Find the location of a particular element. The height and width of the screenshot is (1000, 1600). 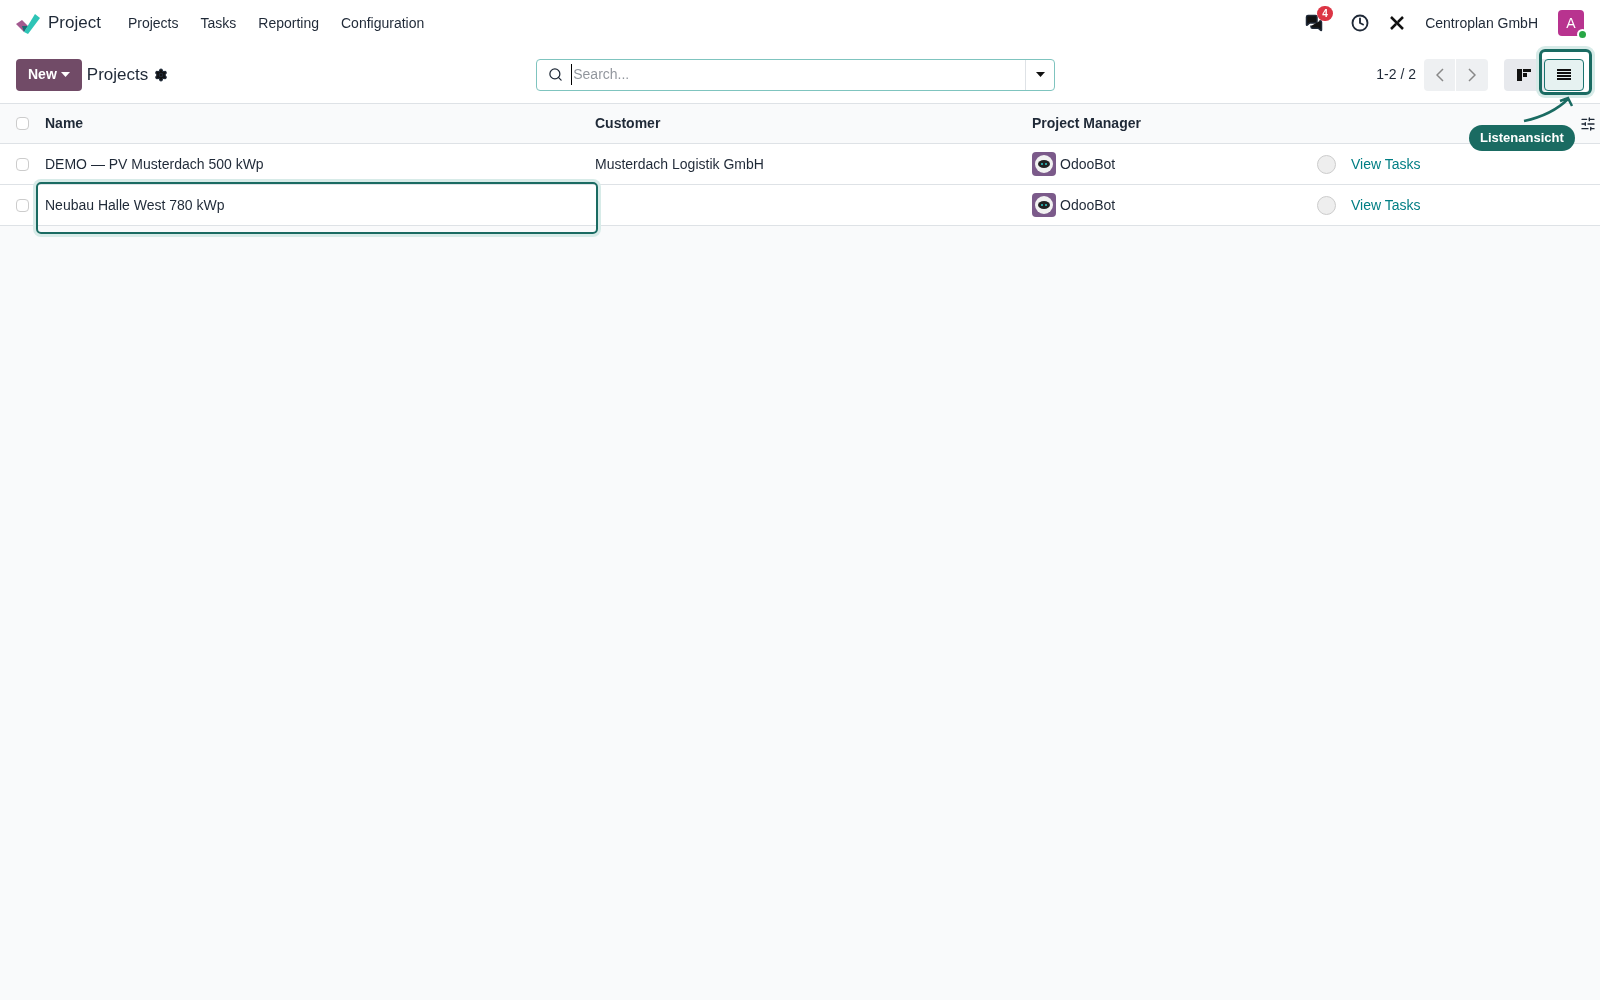

messages-icon is located at coordinates (1314, 23).